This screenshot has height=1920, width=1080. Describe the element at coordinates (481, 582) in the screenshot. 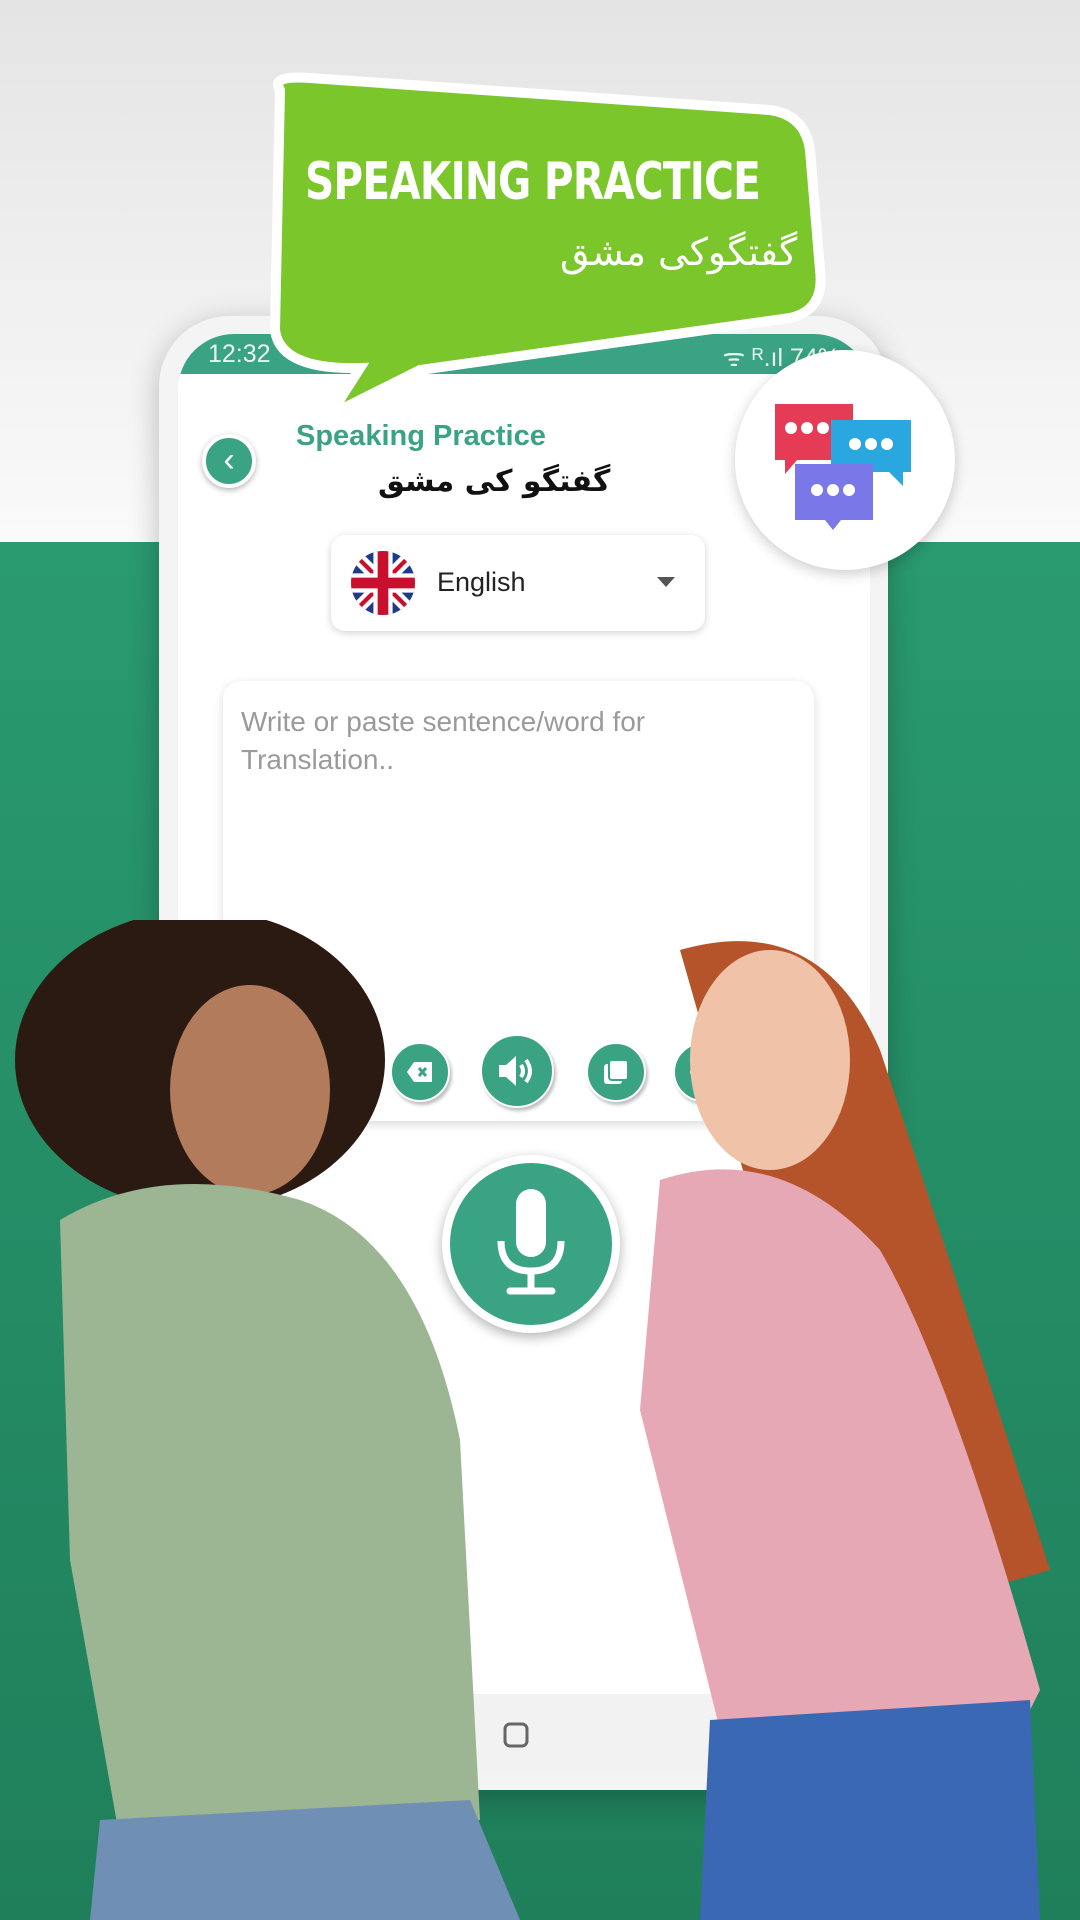

I see `selected-language: English` at that location.